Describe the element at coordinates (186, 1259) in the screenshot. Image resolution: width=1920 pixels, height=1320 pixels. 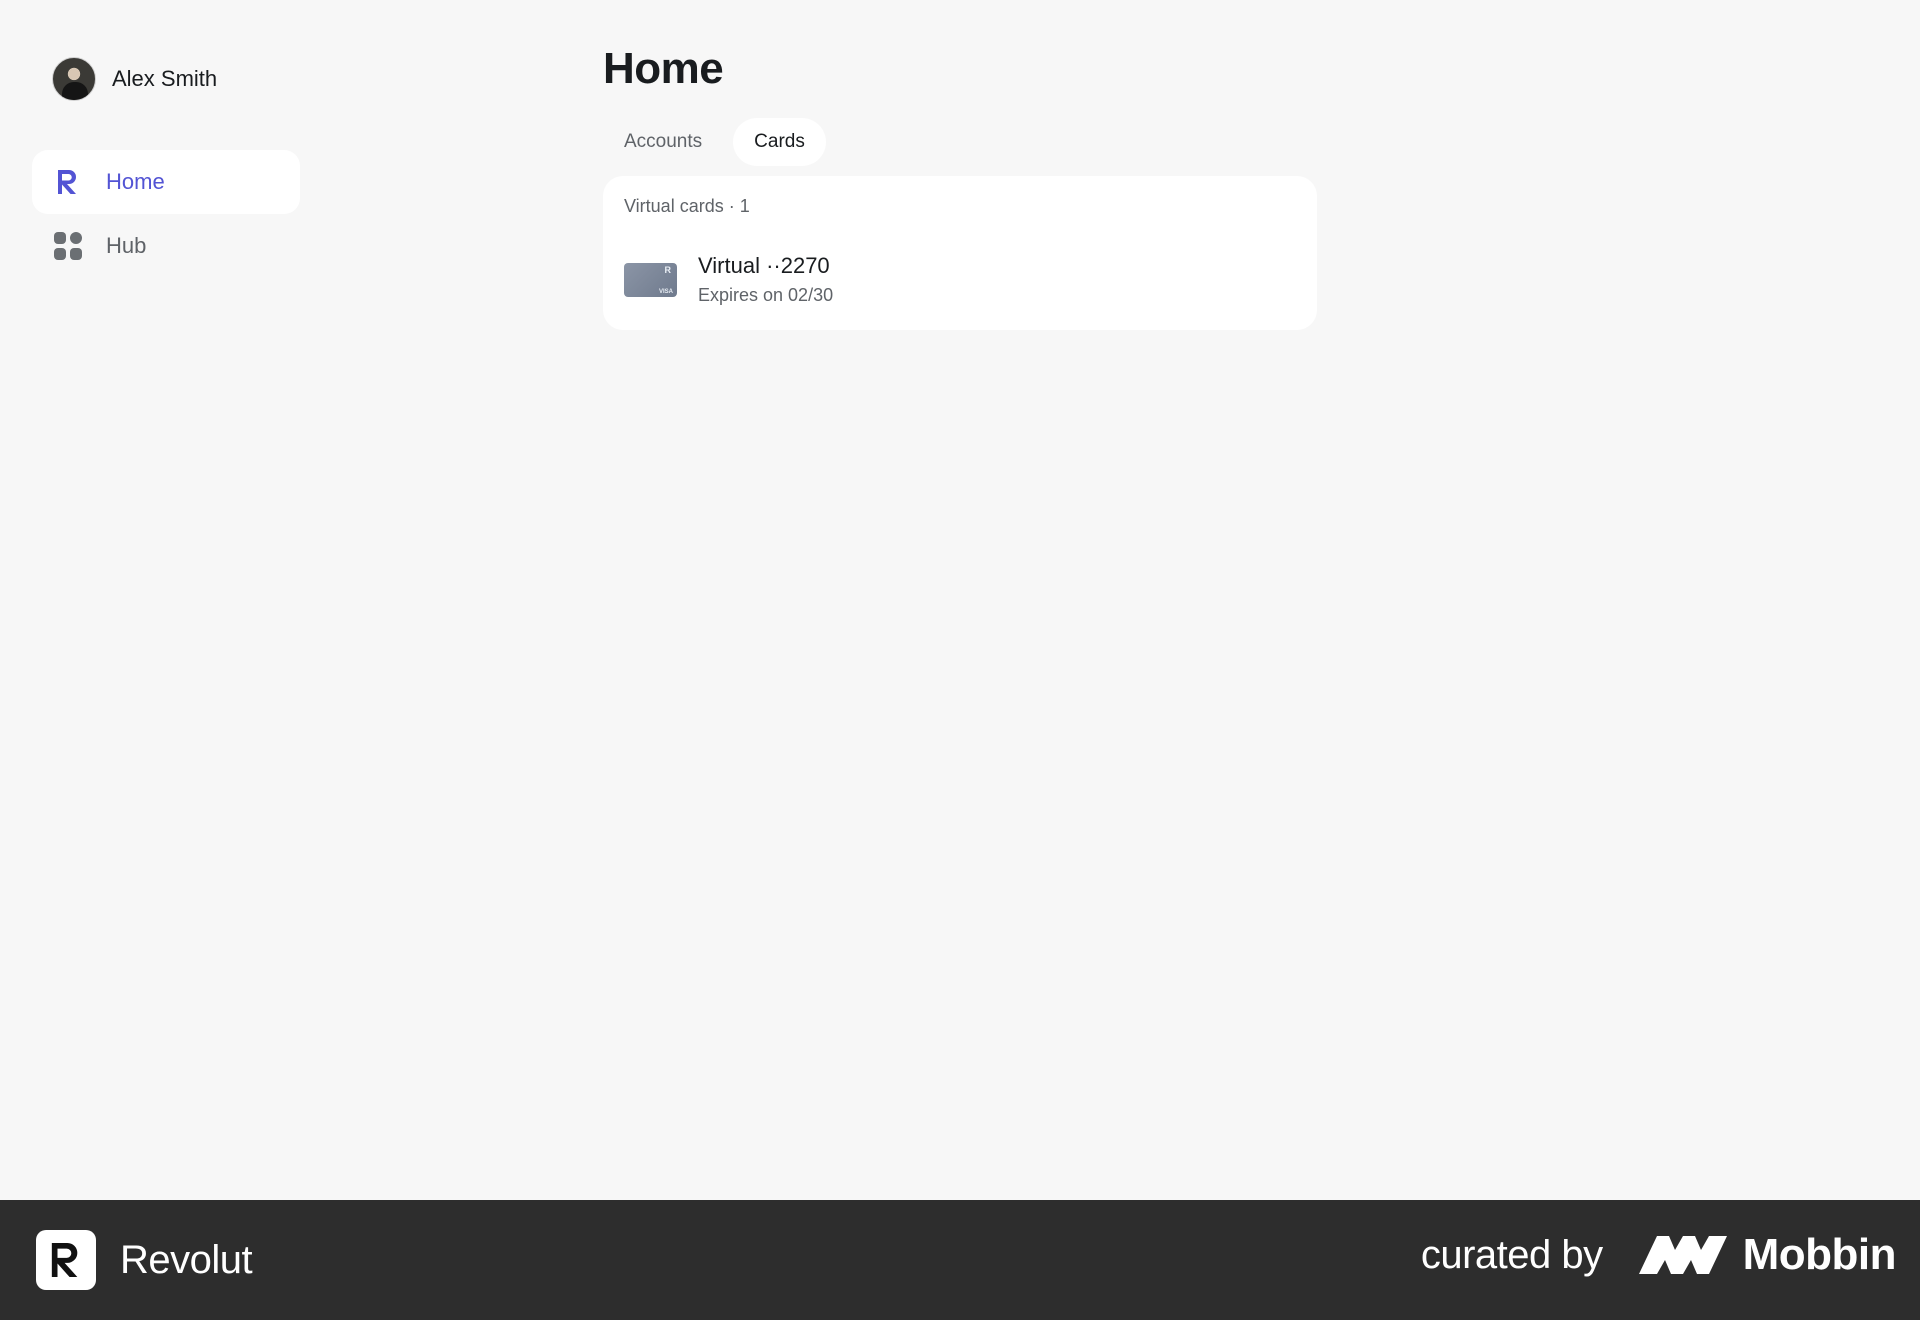
I see `brand-name: Revolut` at that location.